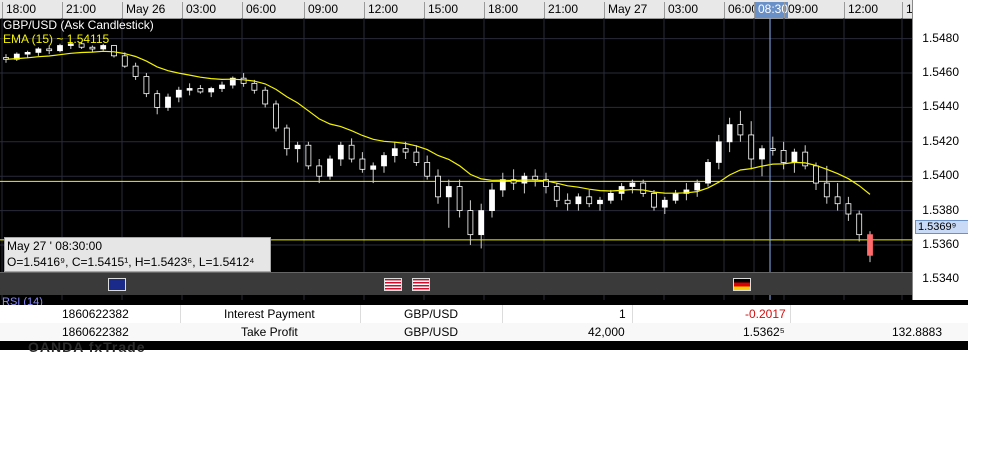 This screenshot has height=460, width=984. I want to click on price-label: 1.5420, so click(940, 140).